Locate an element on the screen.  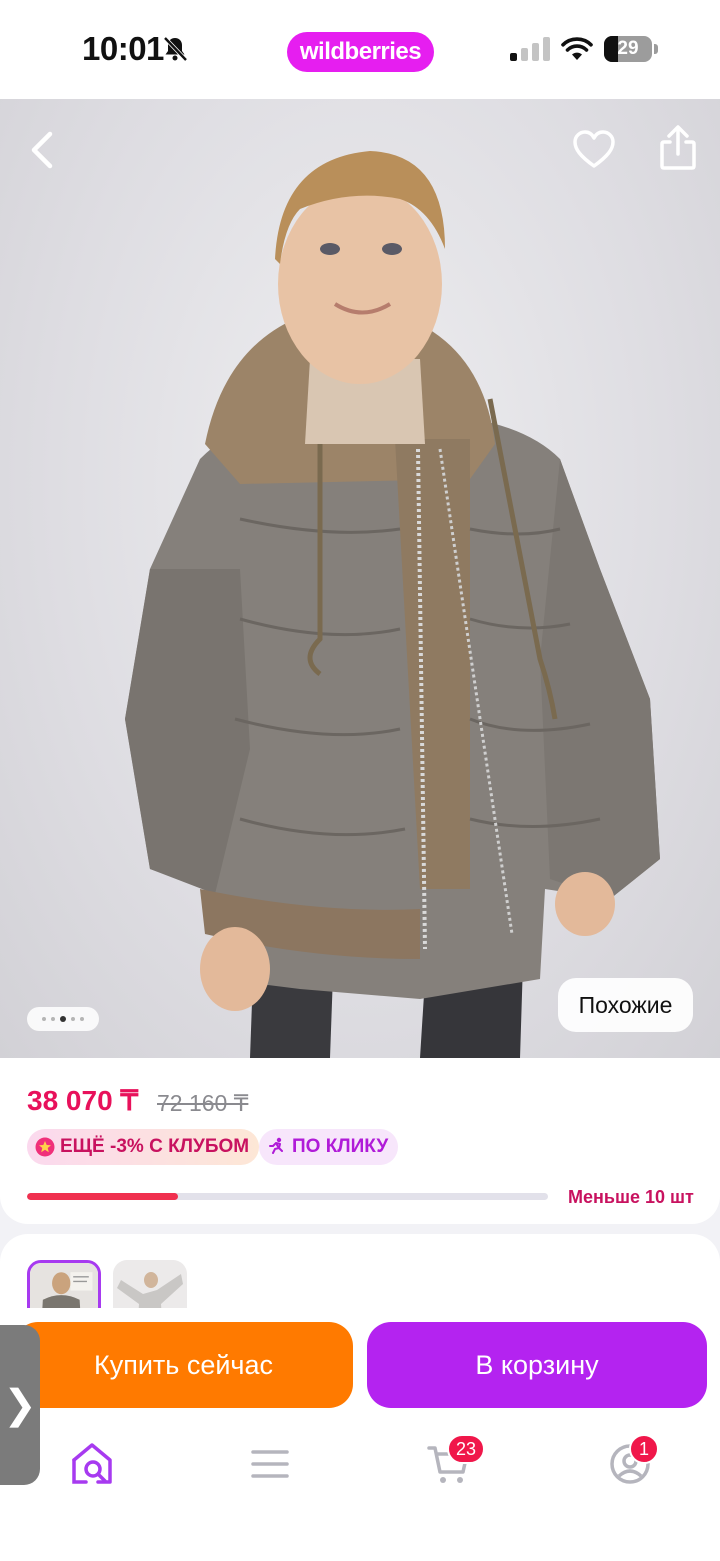
heart-icon is located at coordinates (594, 150).